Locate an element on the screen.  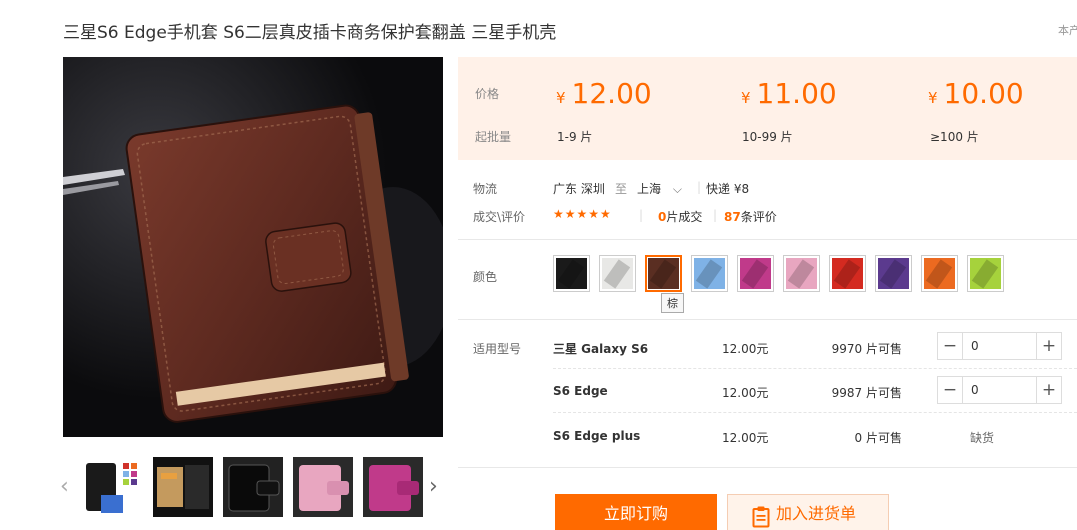
shipping-fee: 快递 ¥8 is located at coordinates (728, 189).